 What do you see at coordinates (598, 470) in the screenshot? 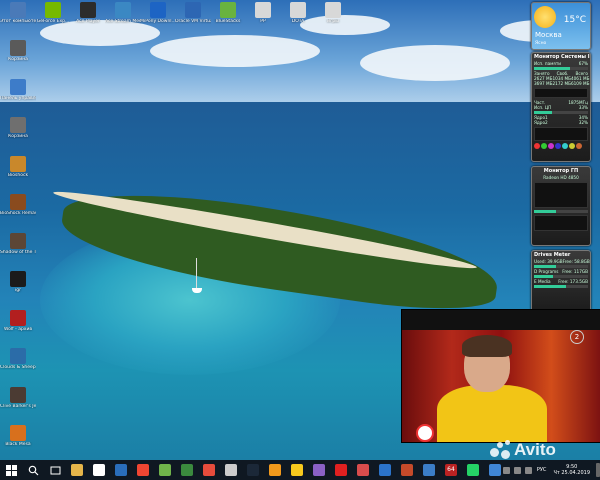
I see `show-desktop-button` at bounding box center [598, 470].